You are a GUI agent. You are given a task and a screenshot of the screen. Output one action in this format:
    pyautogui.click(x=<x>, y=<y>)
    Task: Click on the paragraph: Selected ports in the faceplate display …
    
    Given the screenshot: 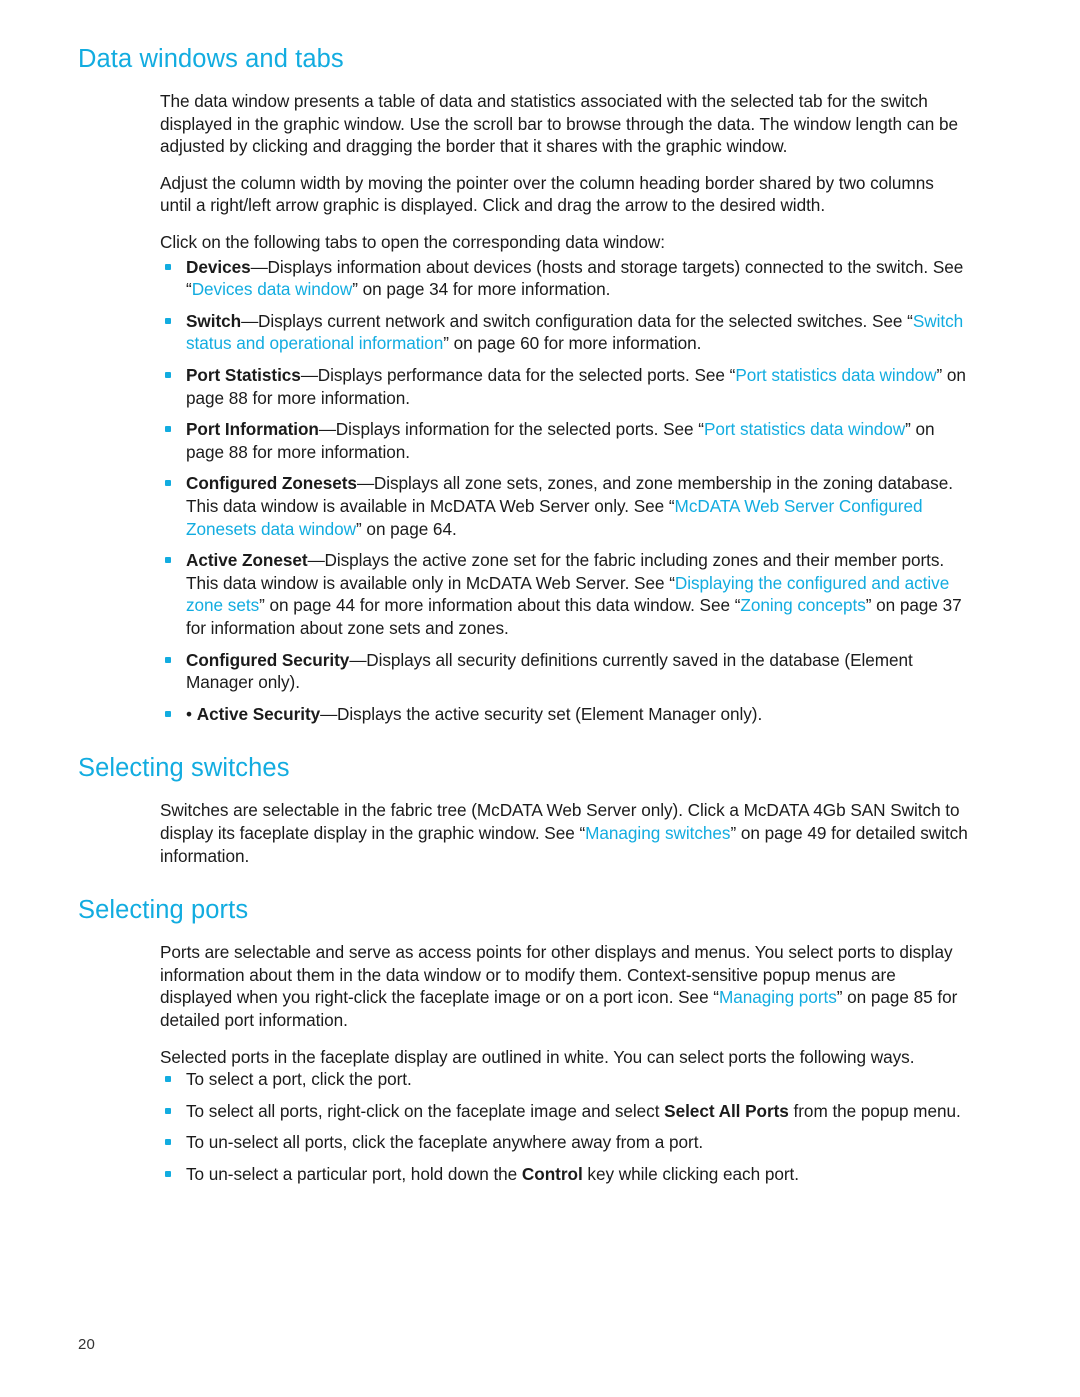 What is the action you would take?
    pyautogui.click(x=537, y=1056)
    